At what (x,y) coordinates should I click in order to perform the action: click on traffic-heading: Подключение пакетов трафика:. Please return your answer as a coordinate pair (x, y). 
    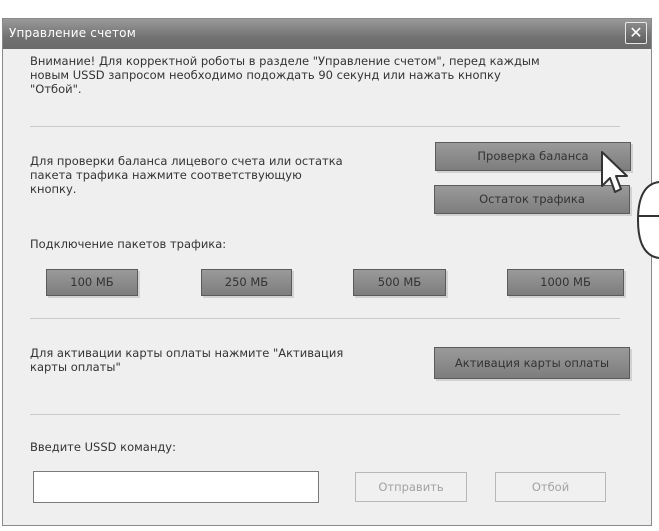
    Looking at the image, I should click on (128, 244).